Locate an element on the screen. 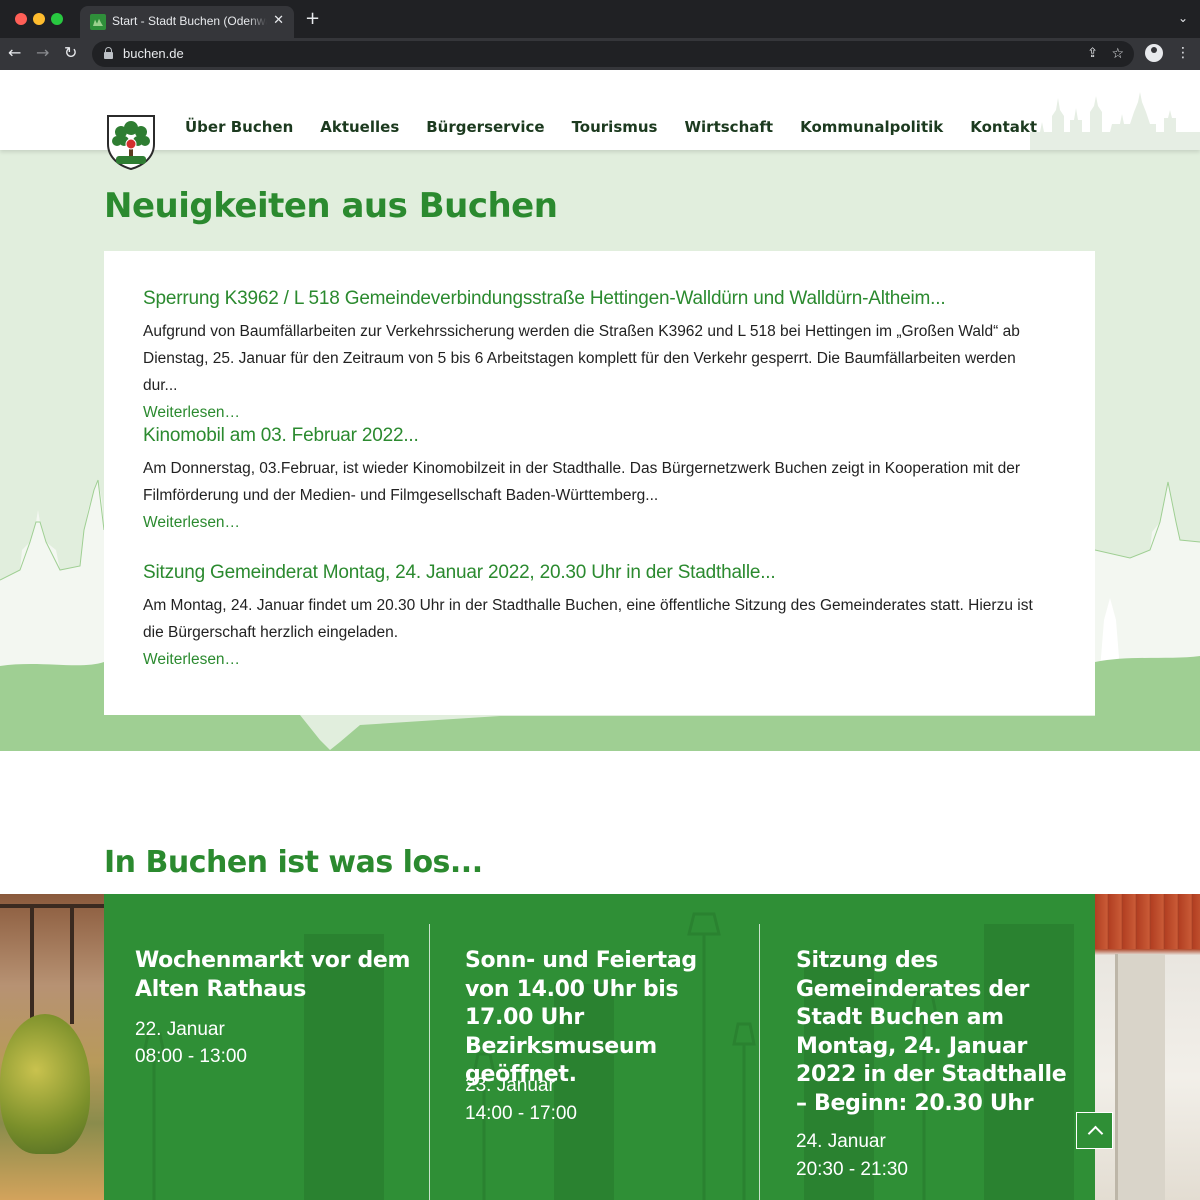  browser-tab: Start - Stadt Buchen (Odenwald) ✕ is located at coordinates (187, 22).